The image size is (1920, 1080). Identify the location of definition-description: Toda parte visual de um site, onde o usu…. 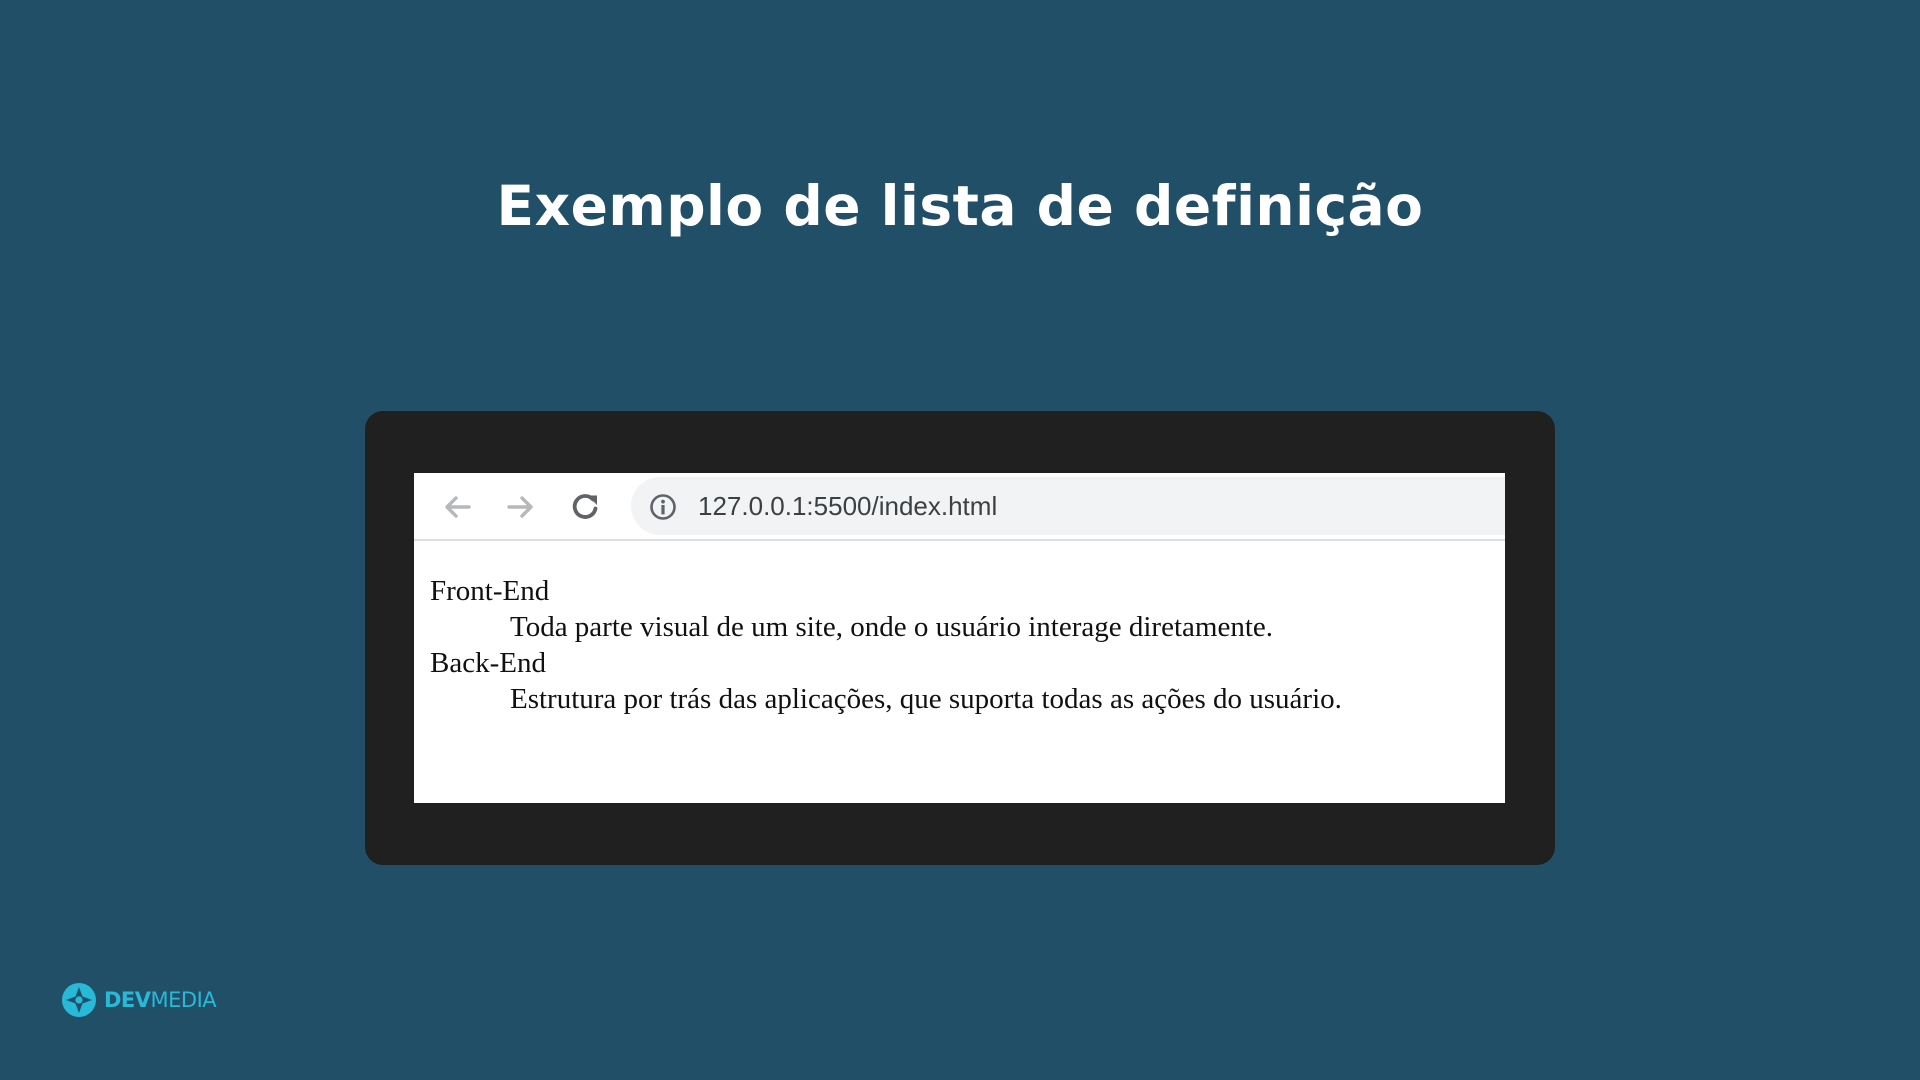
(891, 627).